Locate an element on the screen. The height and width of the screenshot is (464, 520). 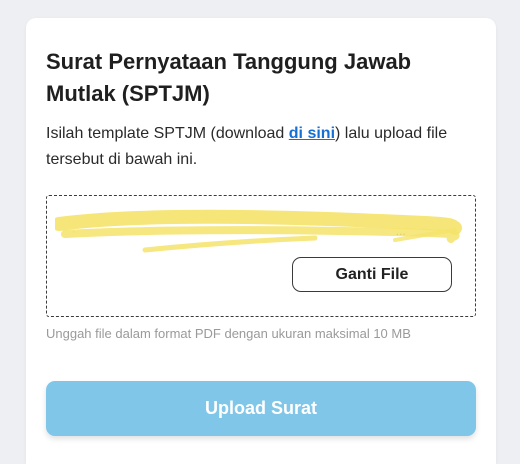
change-file-button: Ganti File is located at coordinates (372, 274).